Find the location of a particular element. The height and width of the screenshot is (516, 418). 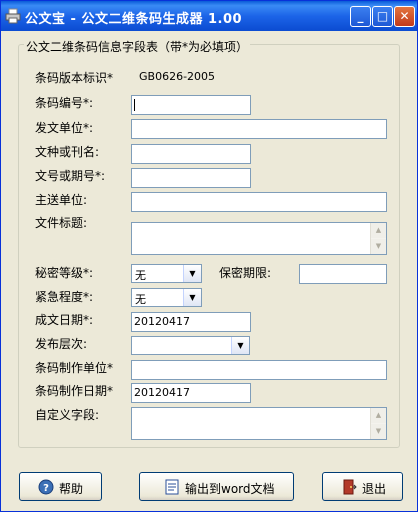

group-legend: 公文二维条码信息字段表（带*为必填项） is located at coordinates (137, 46).